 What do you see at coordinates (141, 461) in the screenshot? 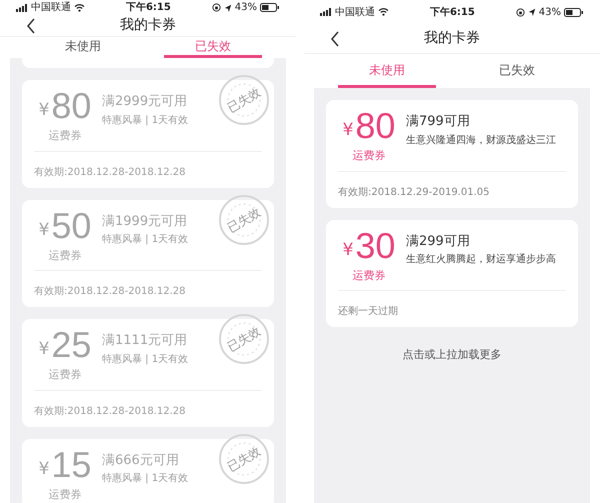
I see `coupon-condition: 满666元可用` at bounding box center [141, 461].